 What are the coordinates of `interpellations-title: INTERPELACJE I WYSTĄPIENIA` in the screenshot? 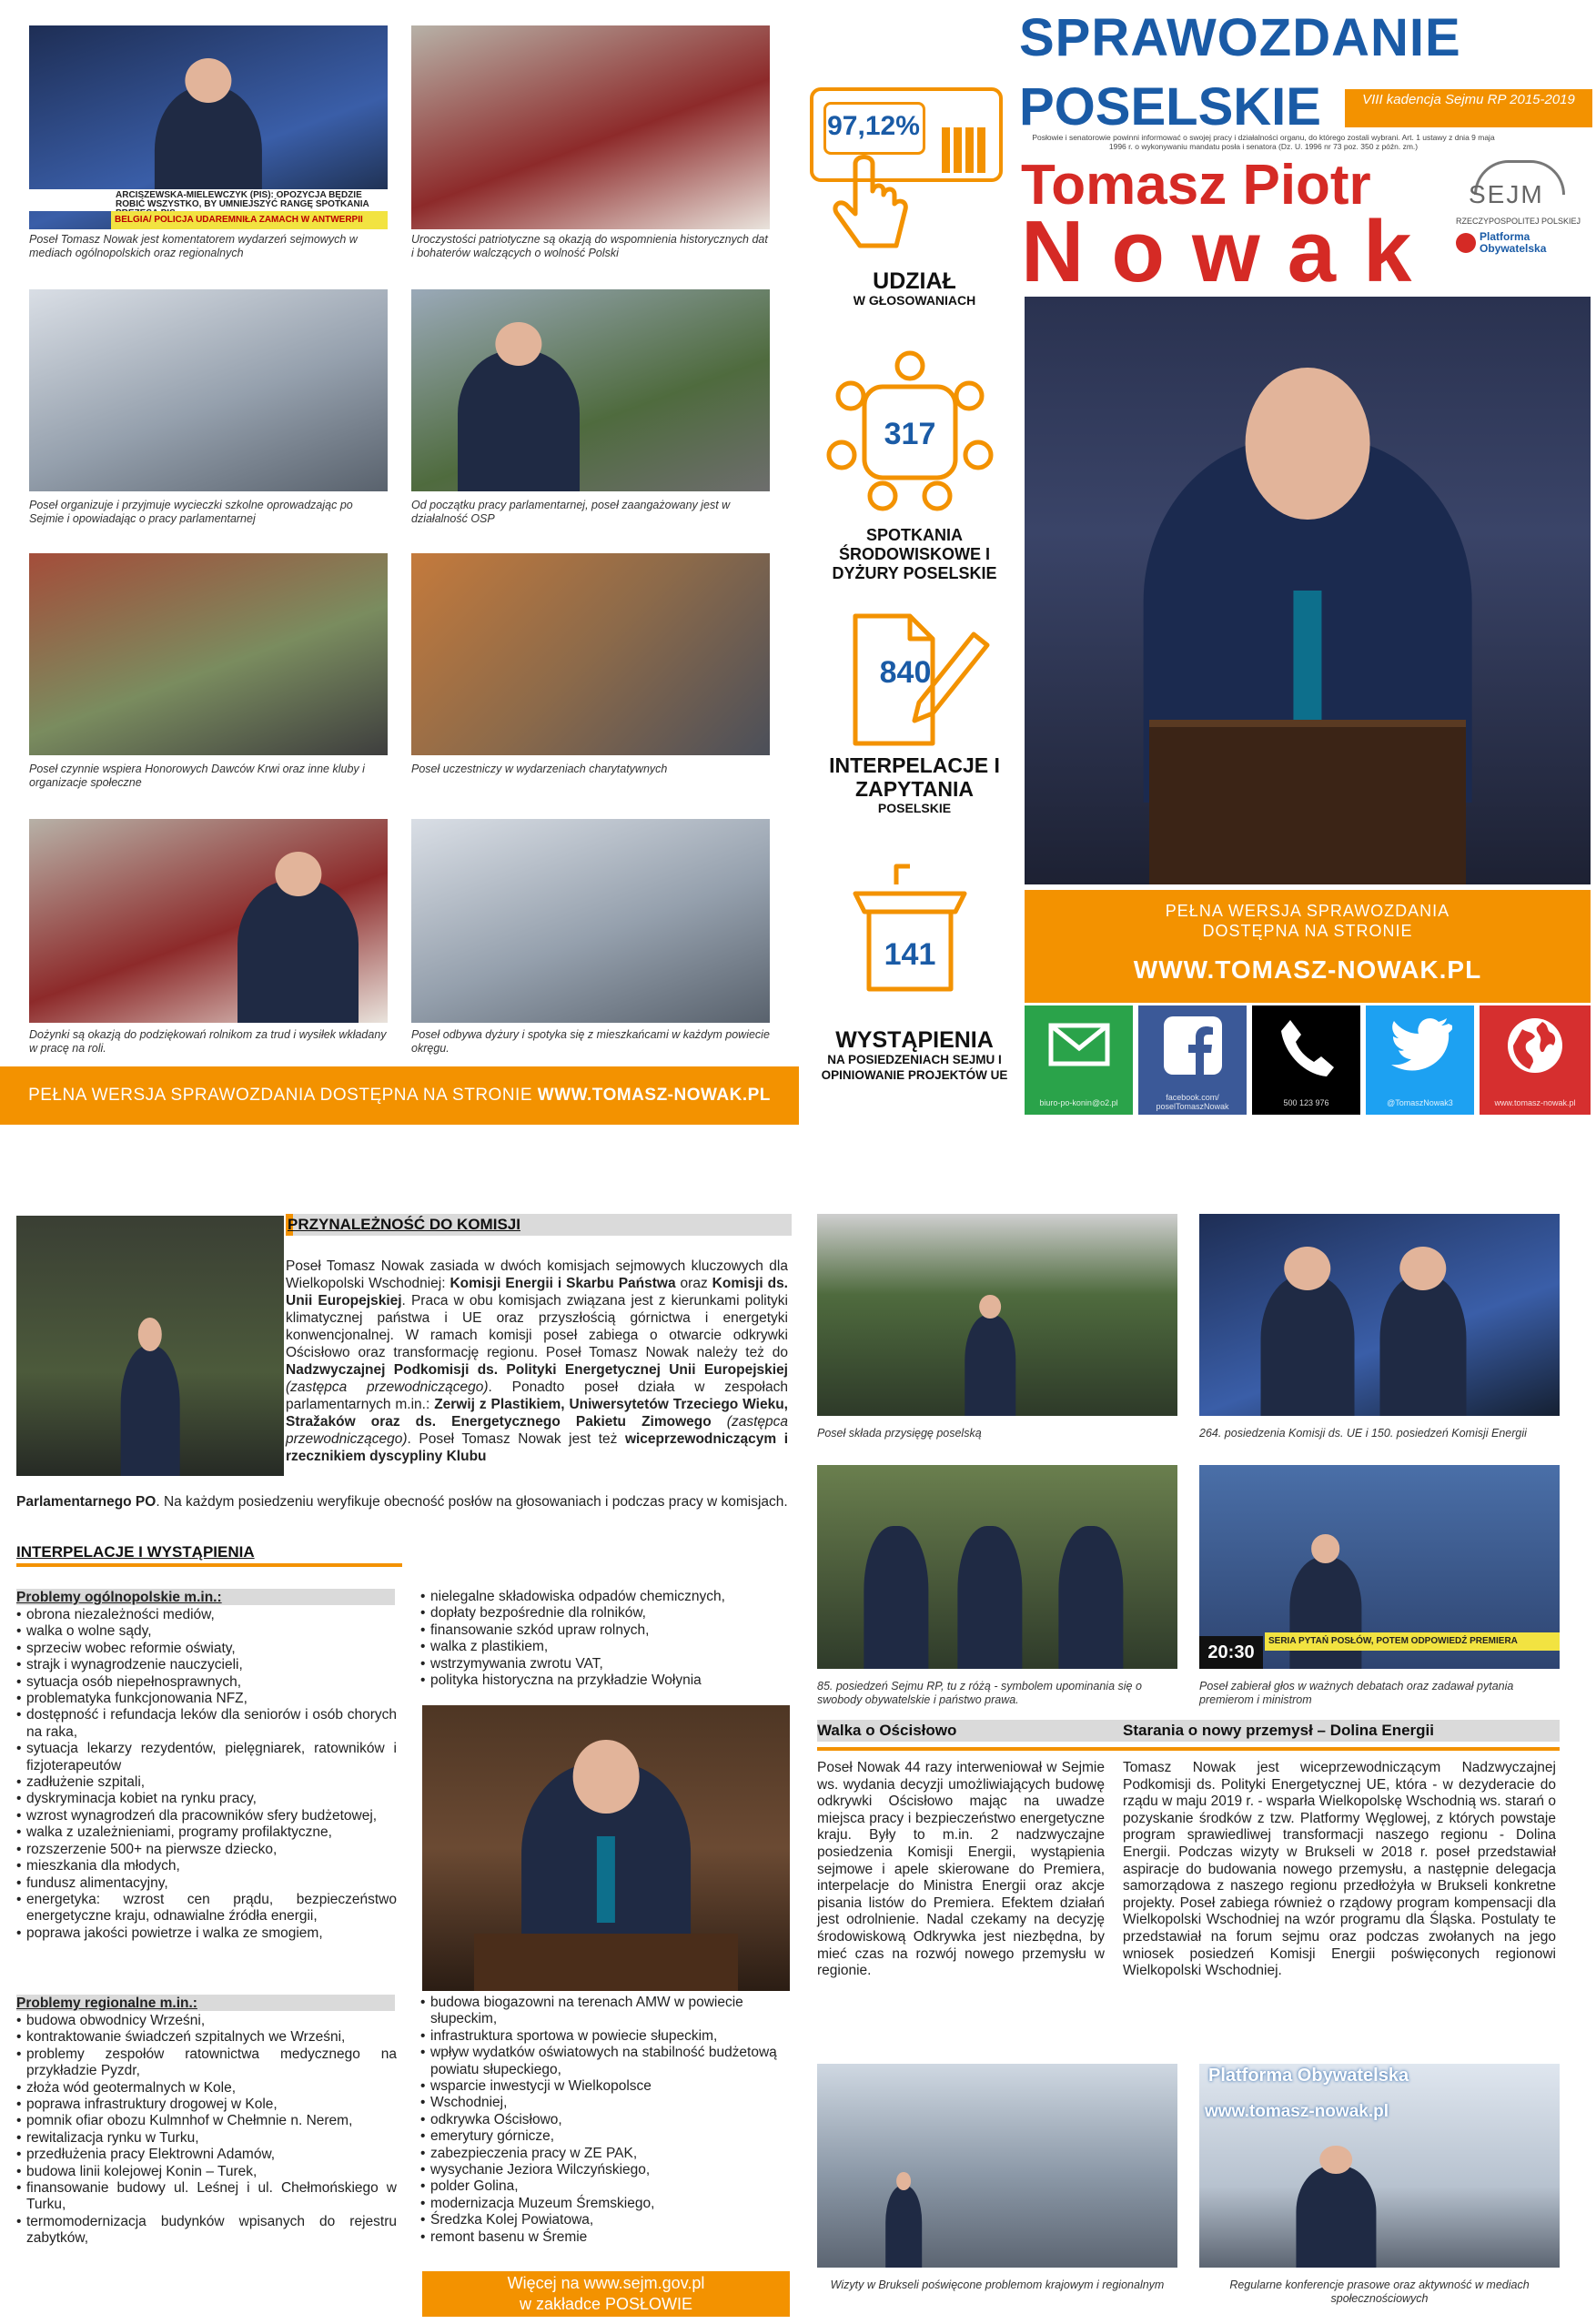 It's located at (135, 1552).